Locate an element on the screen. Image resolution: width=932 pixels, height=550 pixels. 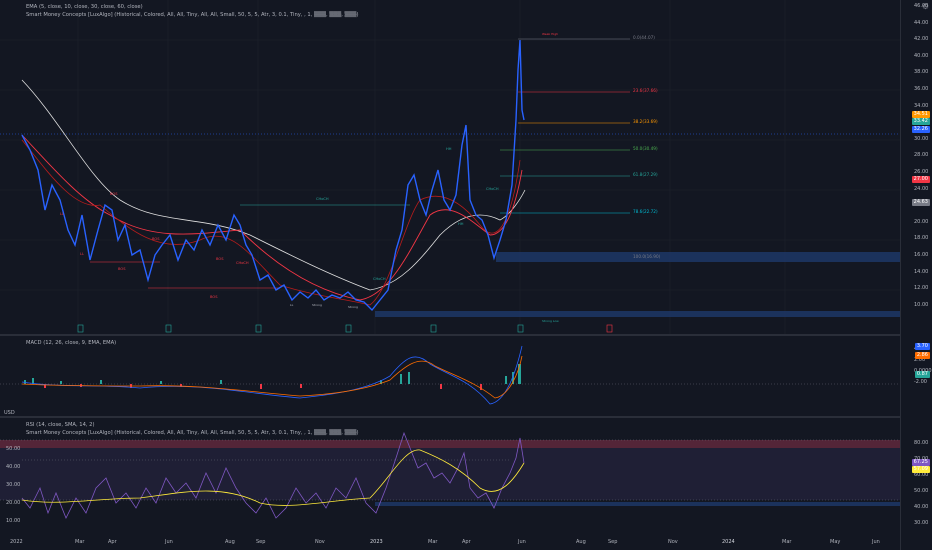
macd-legend: MACD (12, 26, close, 9, EMA, EMA) is located at coordinates (71, 343).